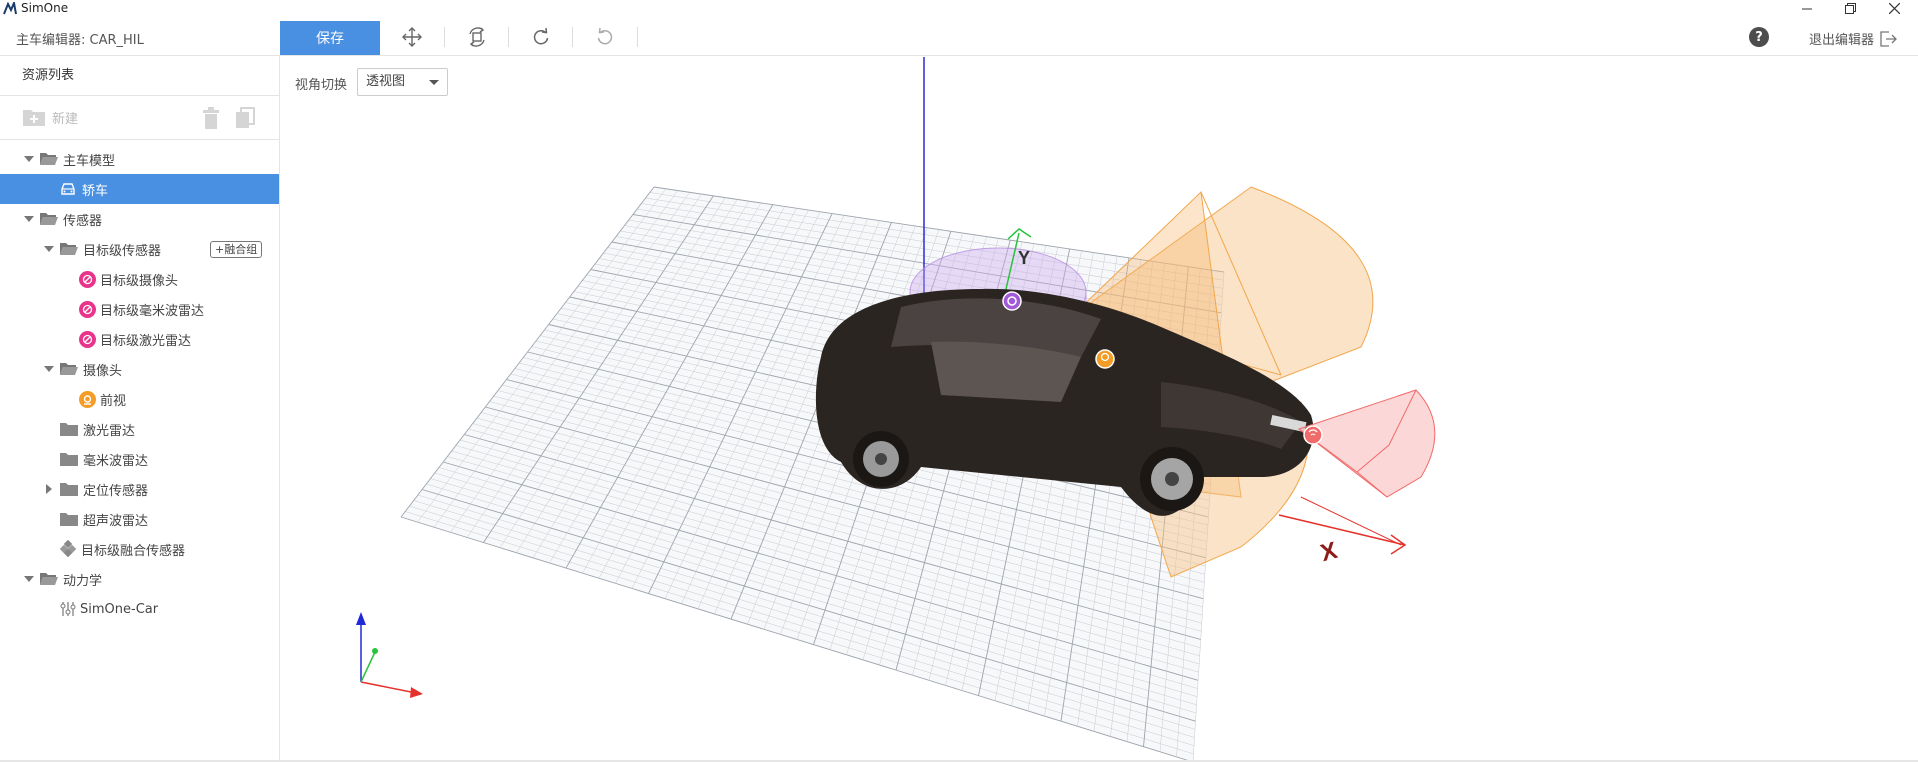 Image resolution: width=1918 pixels, height=762 pixels. Describe the element at coordinates (321, 85) in the screenshot. I see `view-switch-label: 视角切换` at that location.